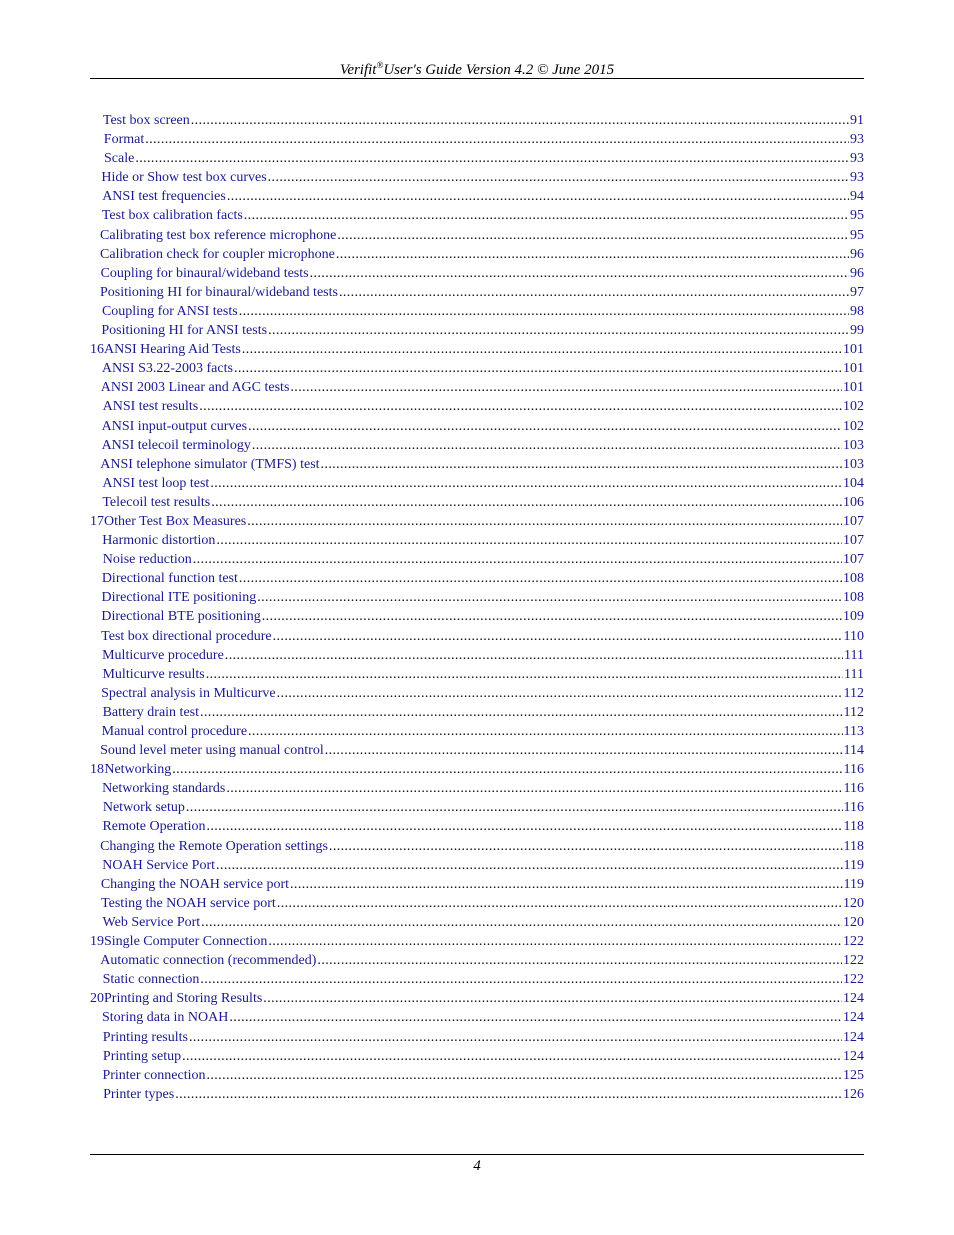 This screenshot has width=954, height=1235. I want to click on toc-entry-title: Printer connection, so click(154, 1075).